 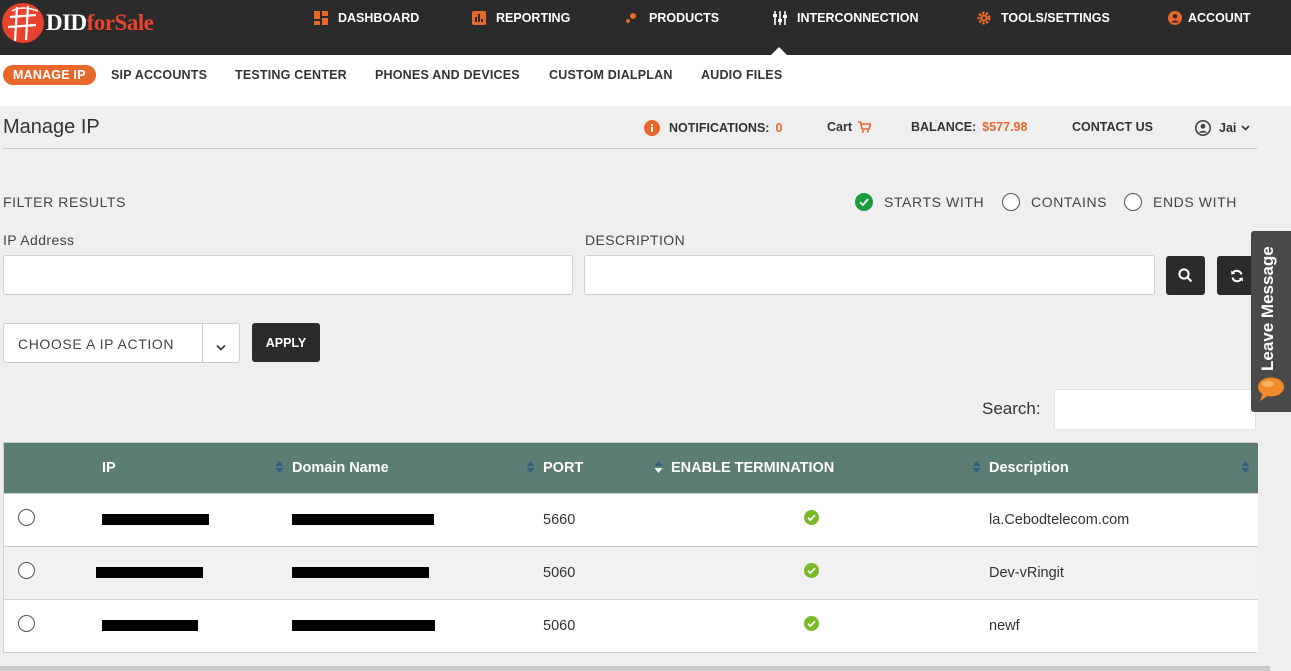 I want to click on domain-column-header: Domain Name, so click(x=417, y=468).